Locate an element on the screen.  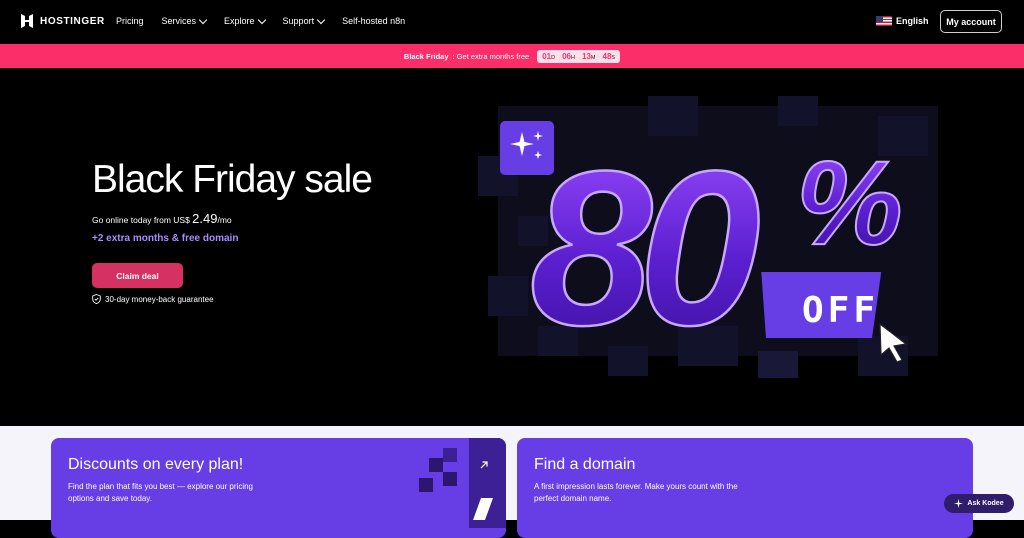
nav-support-label: Support is located at coordinates (298, 21).